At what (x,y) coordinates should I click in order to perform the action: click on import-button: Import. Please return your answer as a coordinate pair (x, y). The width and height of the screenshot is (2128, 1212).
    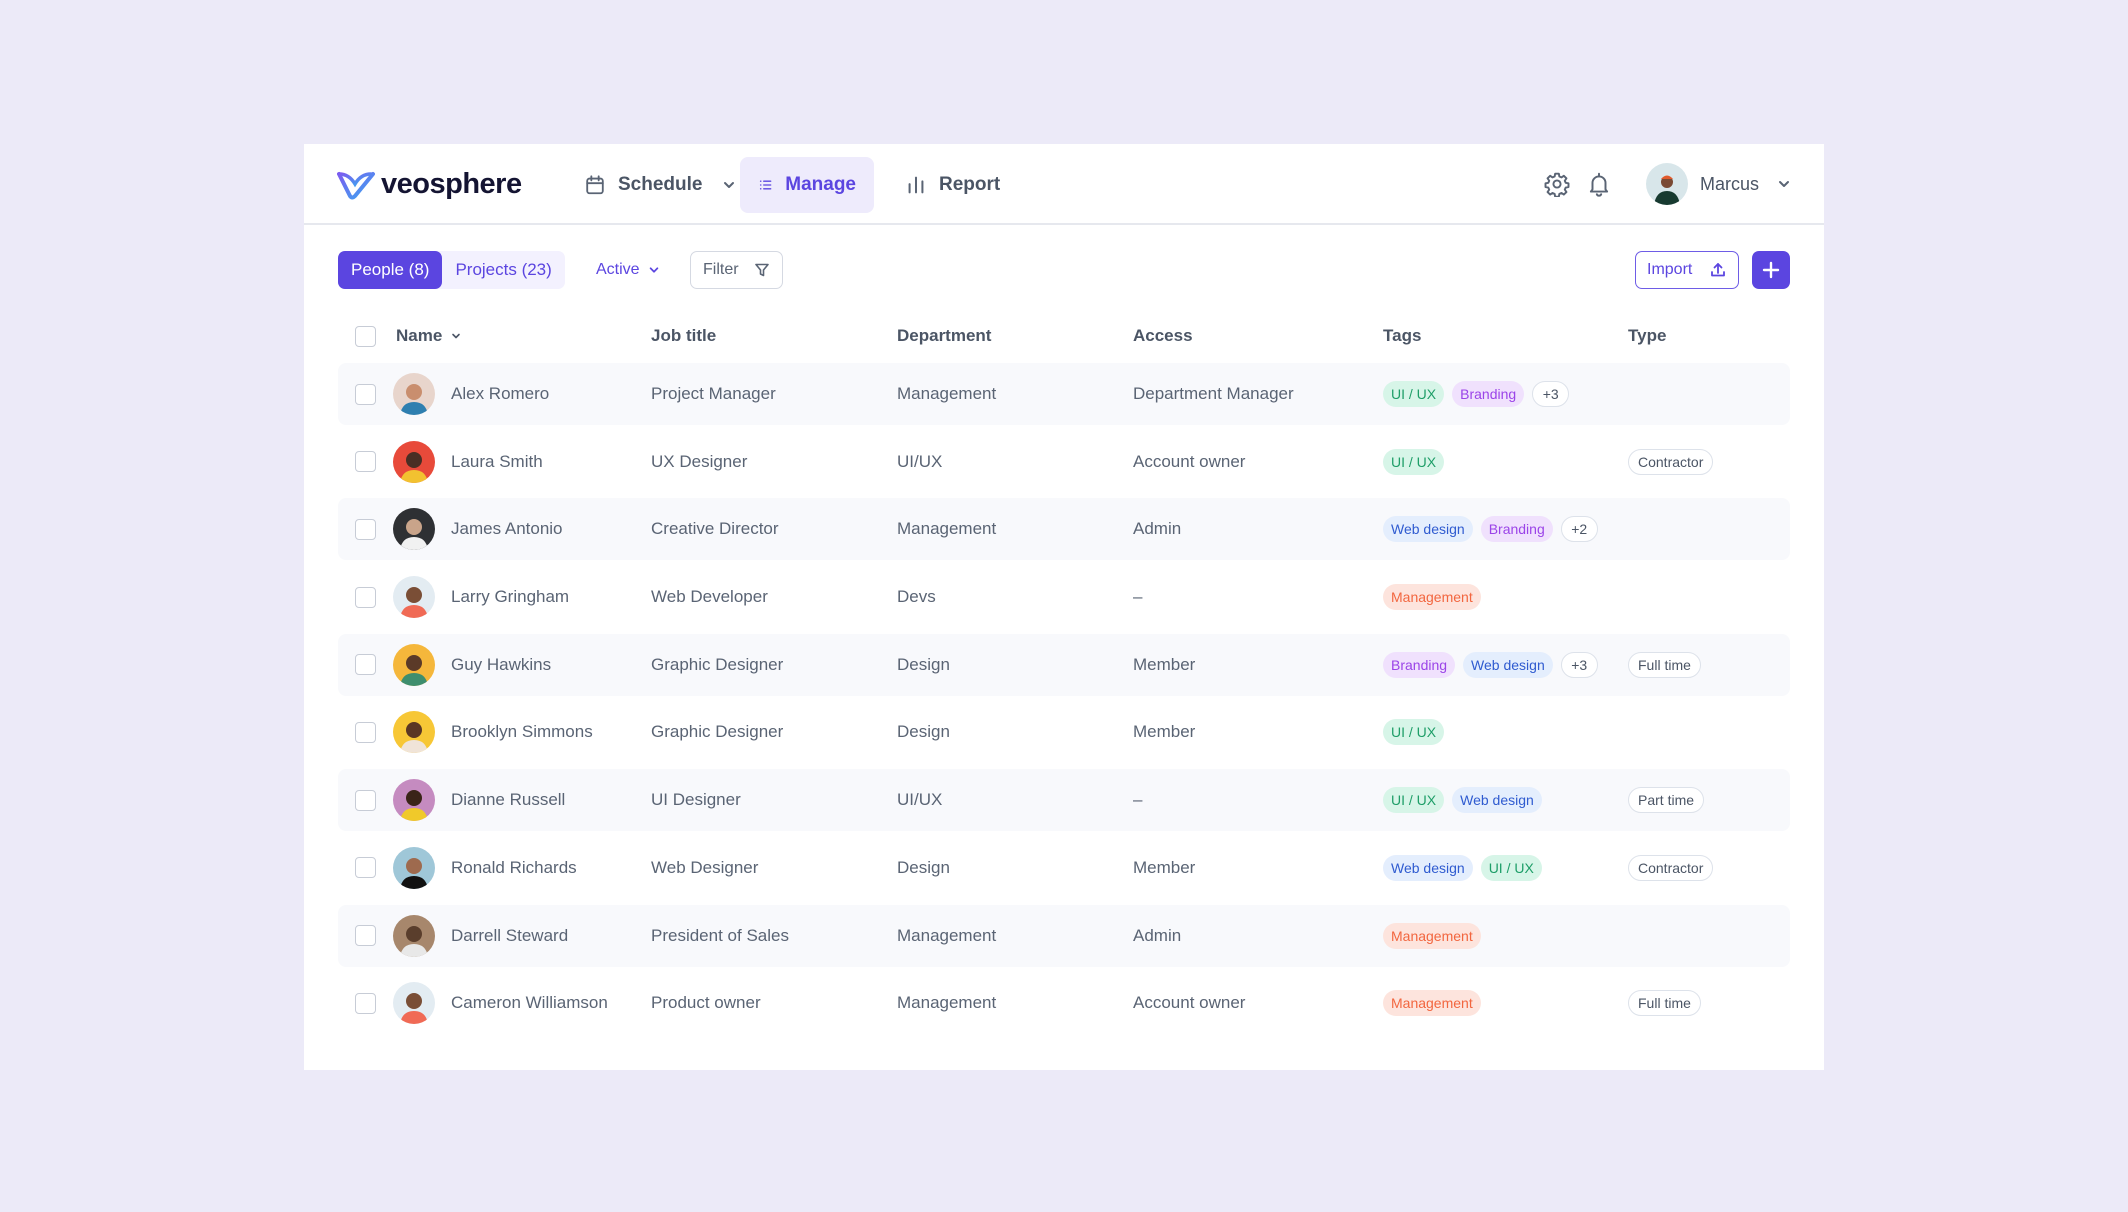
    Looking at the image, I should click on (1687, 270).